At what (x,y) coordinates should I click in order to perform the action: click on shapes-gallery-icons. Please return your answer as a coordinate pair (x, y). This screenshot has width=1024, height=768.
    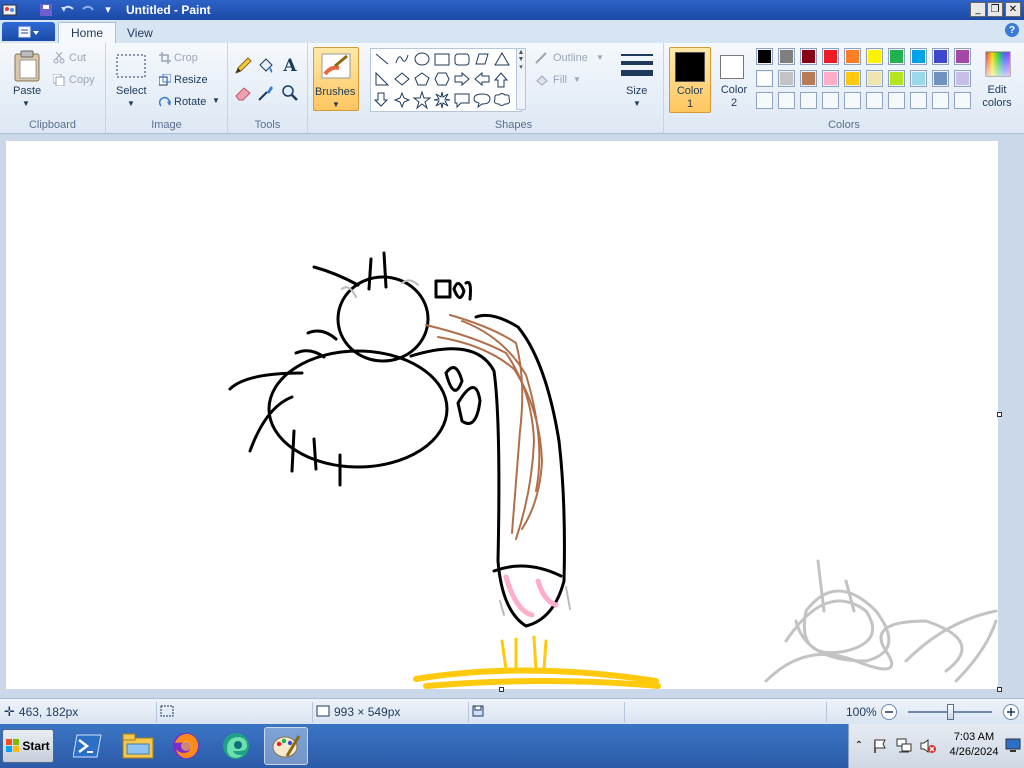
    Looking at the image, I should click on (446, 80).